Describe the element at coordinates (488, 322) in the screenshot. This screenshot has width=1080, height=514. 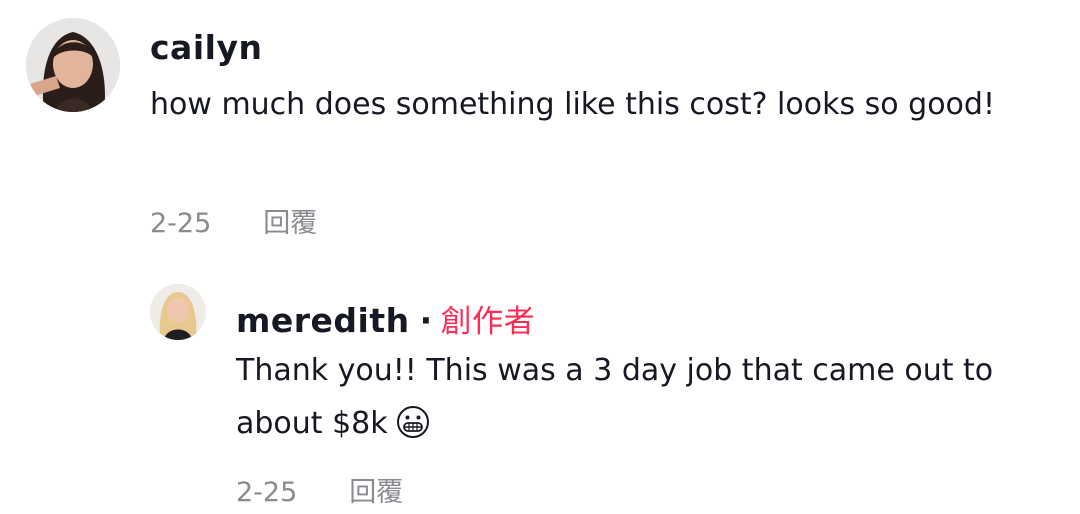
I see `creator-badge: 創作者` at that location.